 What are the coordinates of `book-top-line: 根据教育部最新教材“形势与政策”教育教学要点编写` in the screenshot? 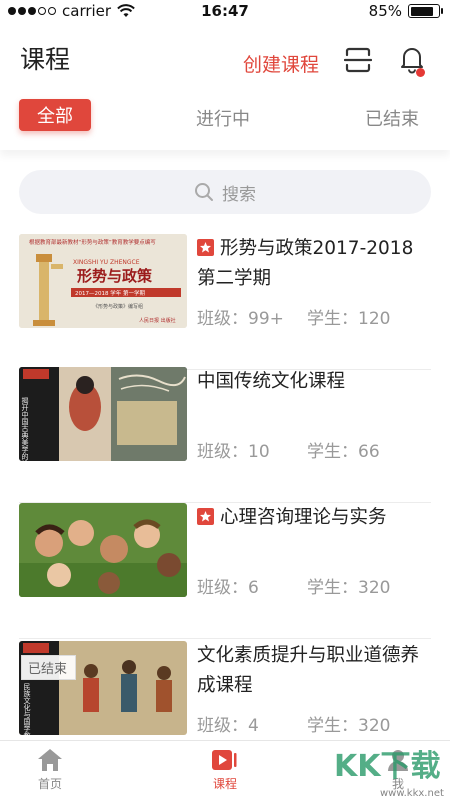 It's located at (92, 242).